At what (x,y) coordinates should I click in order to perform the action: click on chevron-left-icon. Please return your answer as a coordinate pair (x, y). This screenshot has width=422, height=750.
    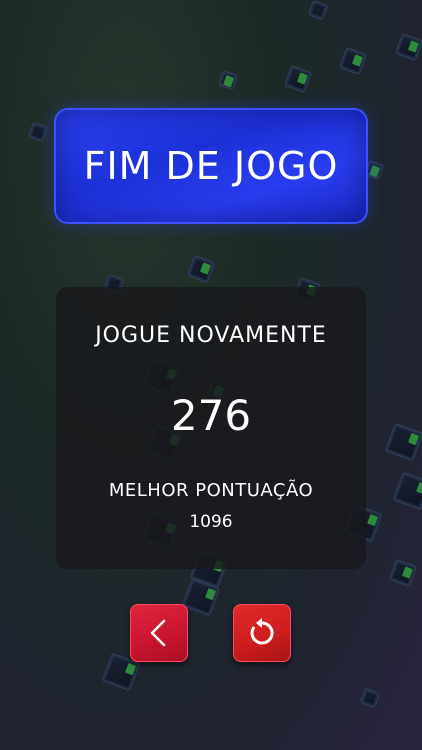
    Looking at the image, I should click on (158, 633).